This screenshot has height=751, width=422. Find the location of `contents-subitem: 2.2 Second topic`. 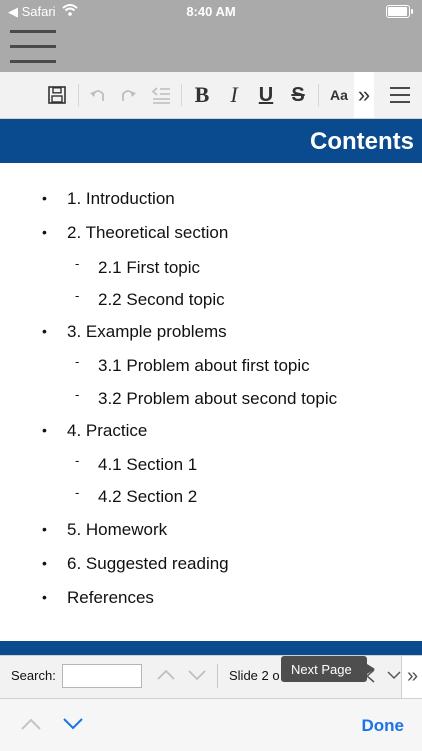

contents-subitem: 2.2 Second topic is located at coordinates (161, 299).